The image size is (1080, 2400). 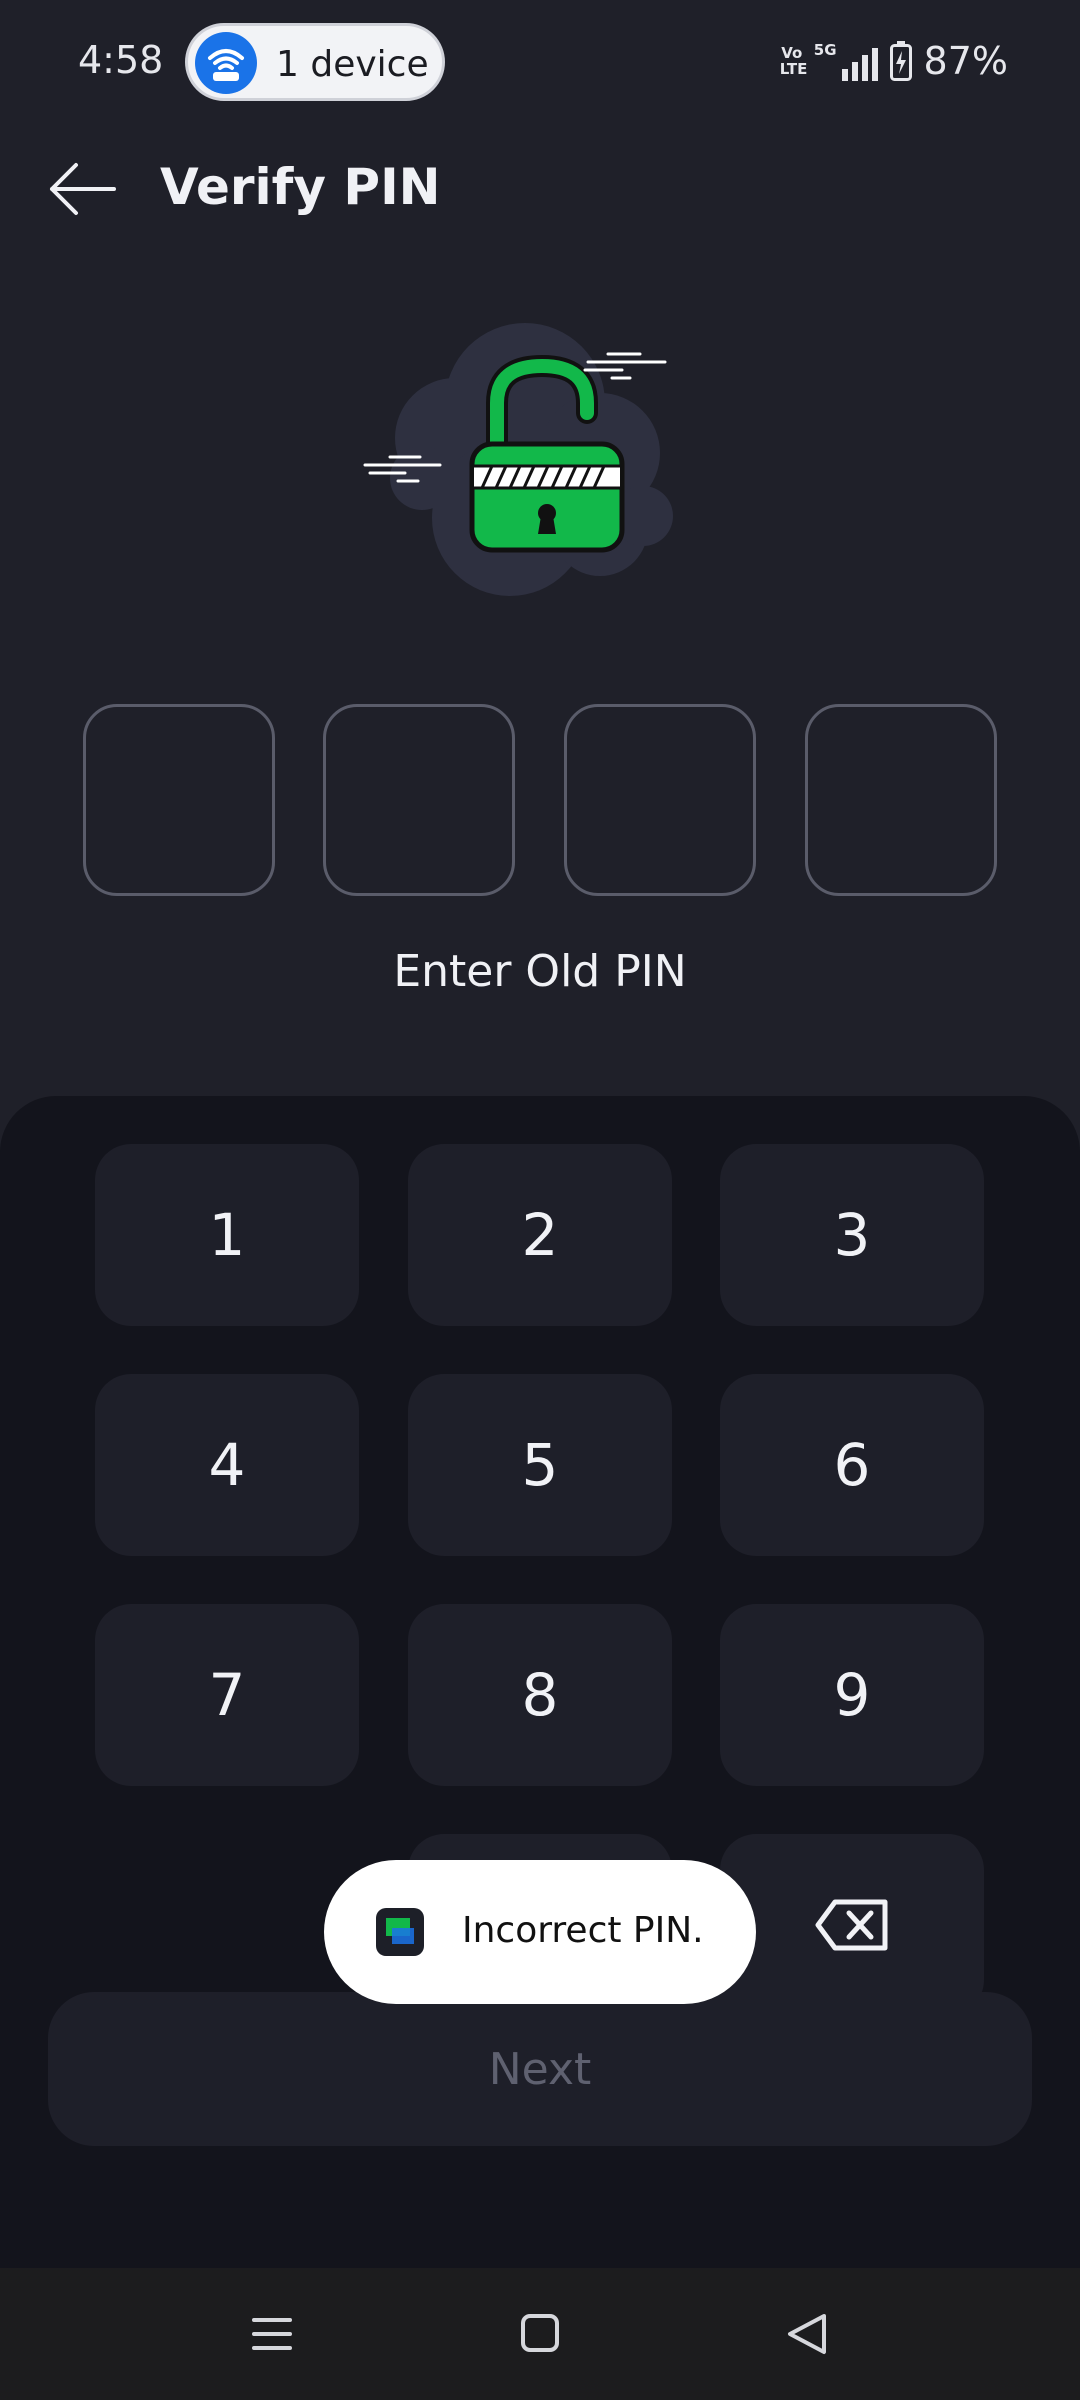 I want to click on backspace-button, so click(x=852, y=1925).